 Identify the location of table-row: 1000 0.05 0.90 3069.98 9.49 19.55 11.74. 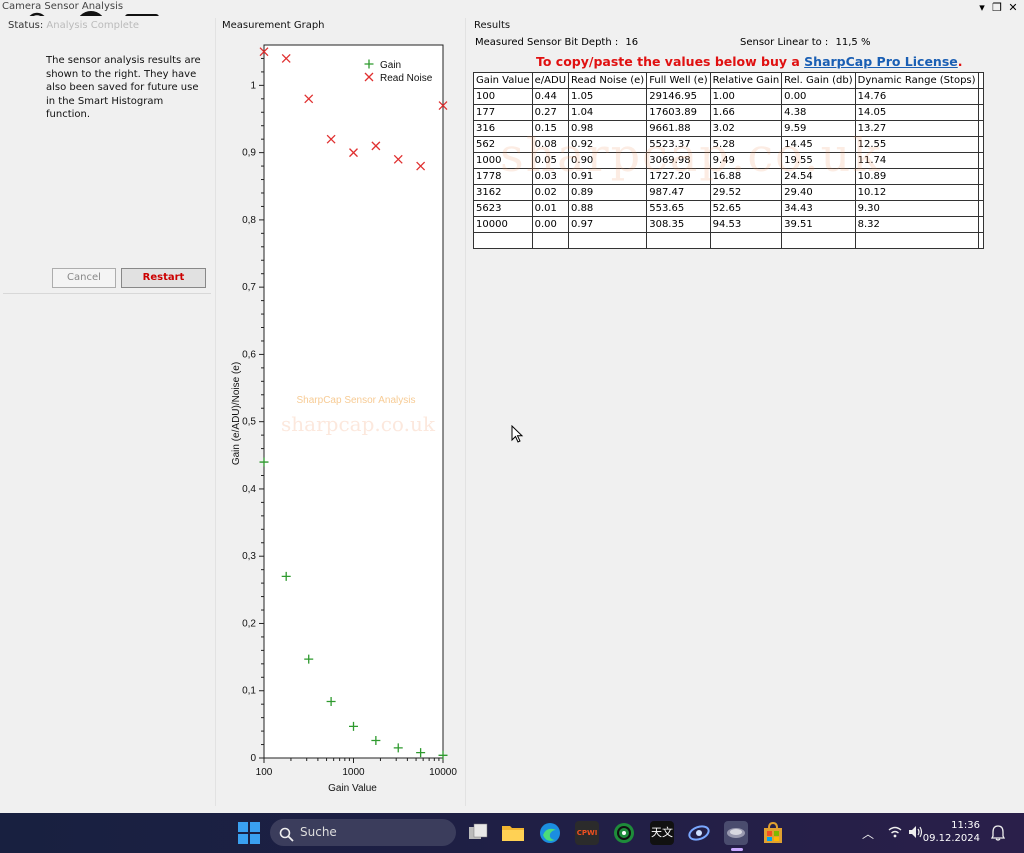
(728, 160).